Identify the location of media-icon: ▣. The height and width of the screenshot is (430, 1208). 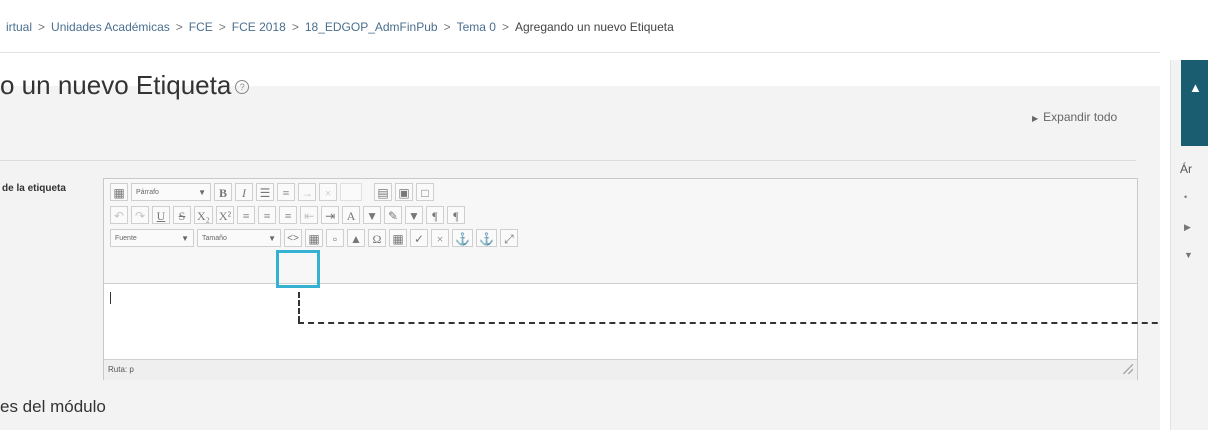
(404, 192).